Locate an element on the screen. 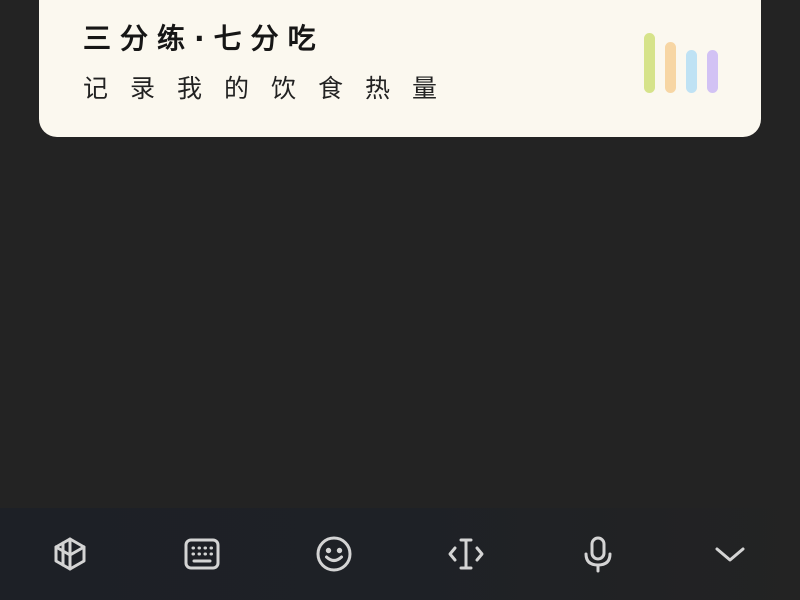 The width and height of the screenshot is (800, 600). microphone-icon is located at coordinates (598, 554).